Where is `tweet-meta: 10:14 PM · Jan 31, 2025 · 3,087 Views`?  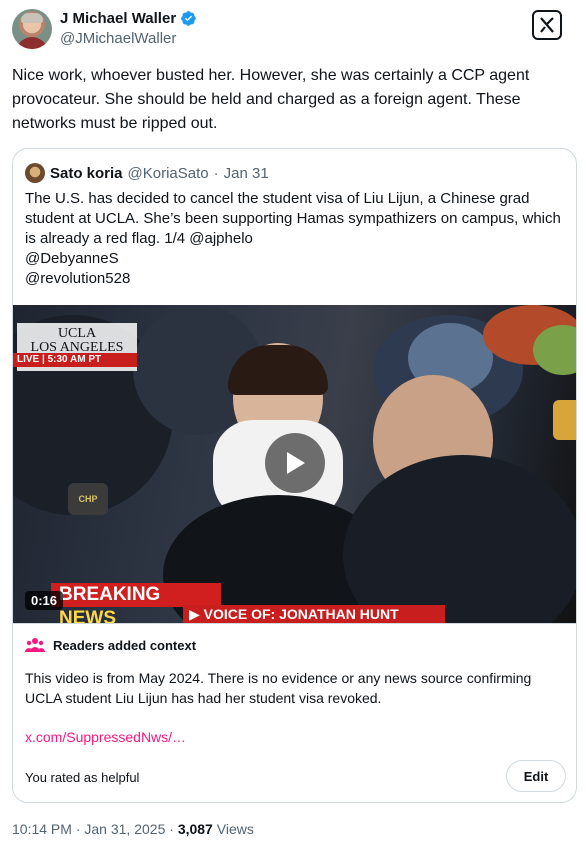 tweet-meta: 10:14 PM · Jan 31, 2025 · 3,087 Views is located at coordinates (133, 829).